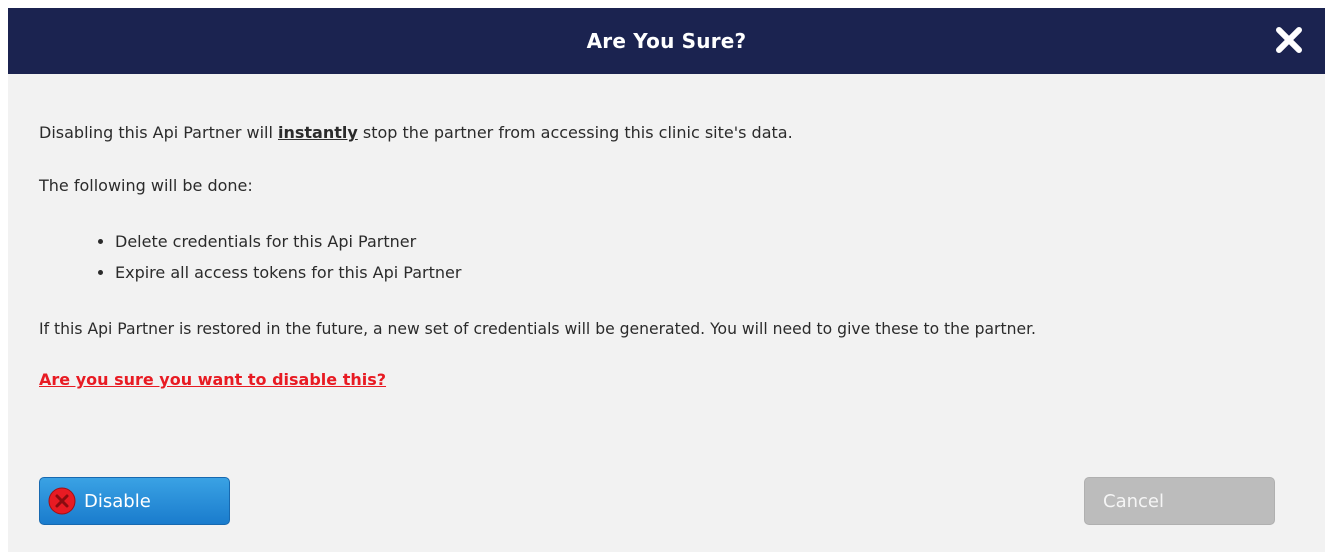 This screenshot has width=1329, height=552. Describe the element at coordinates (1179, 501) in the screenshot. I see `cancel-button: Cancel` at that location.